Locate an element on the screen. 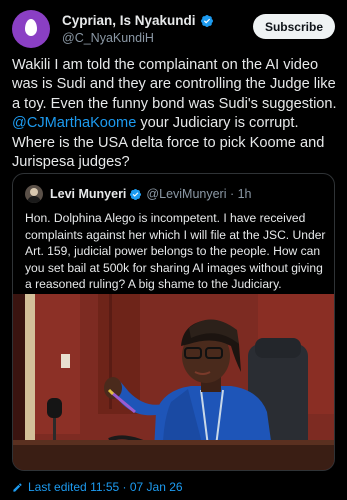 This screenshot has width=347, height=500. photo-hand is located at coordinates (113, 388).